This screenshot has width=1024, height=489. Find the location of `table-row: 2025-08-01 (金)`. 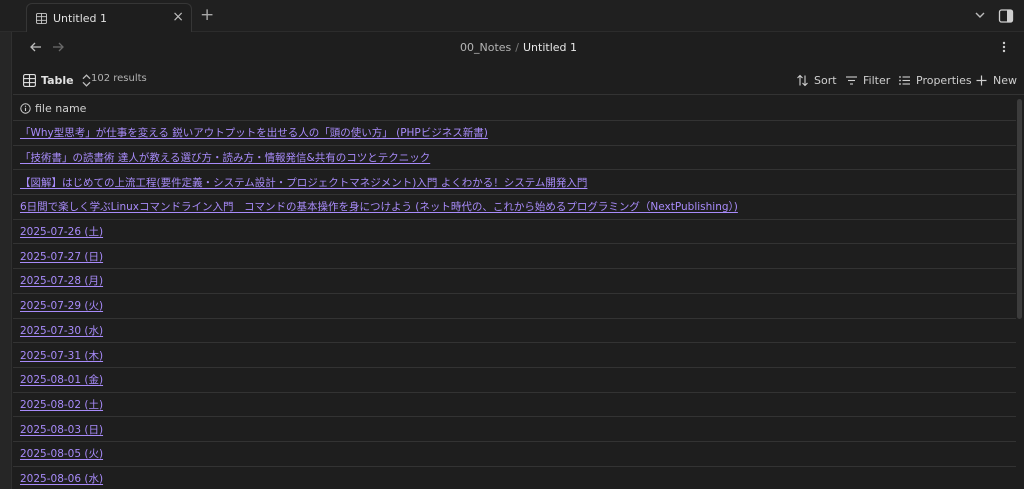

table-row: 2025-08-01 (金) is located at coordinates (514, 380).